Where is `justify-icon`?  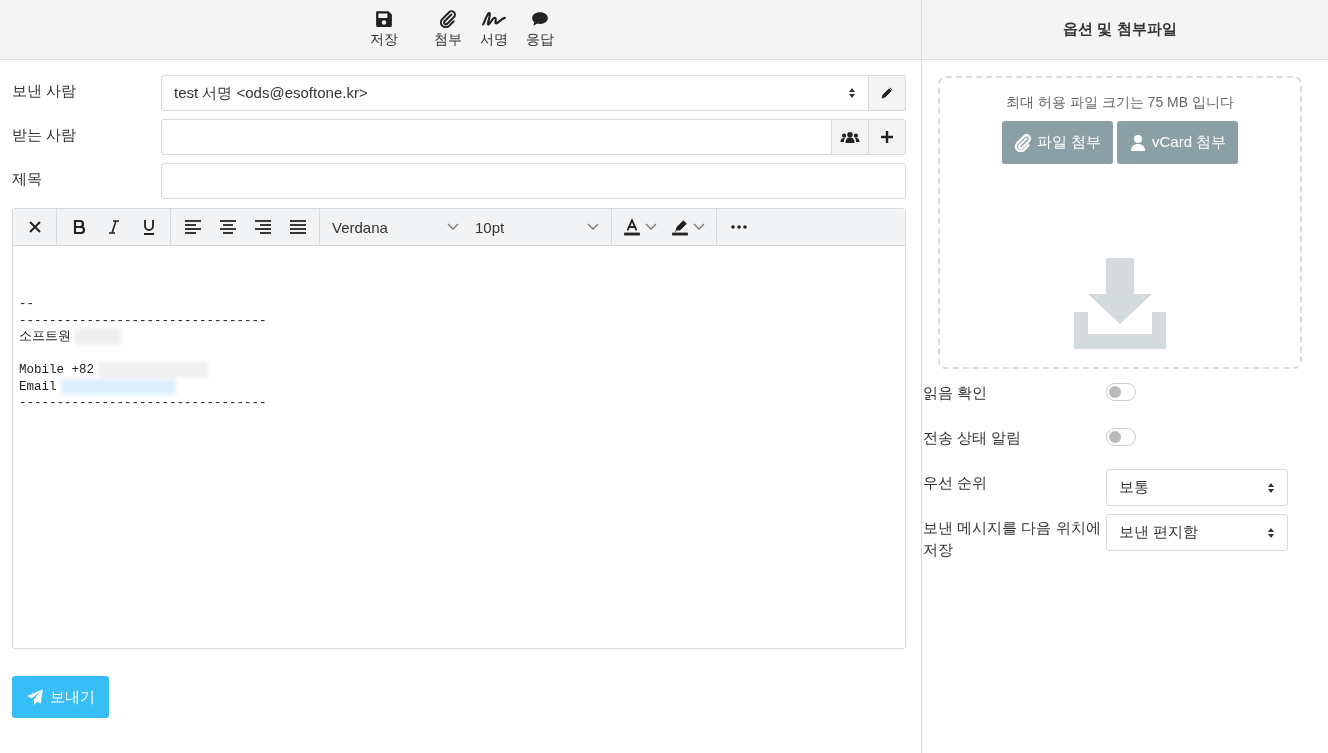
justify-icon is located at coordinates (297, 227).